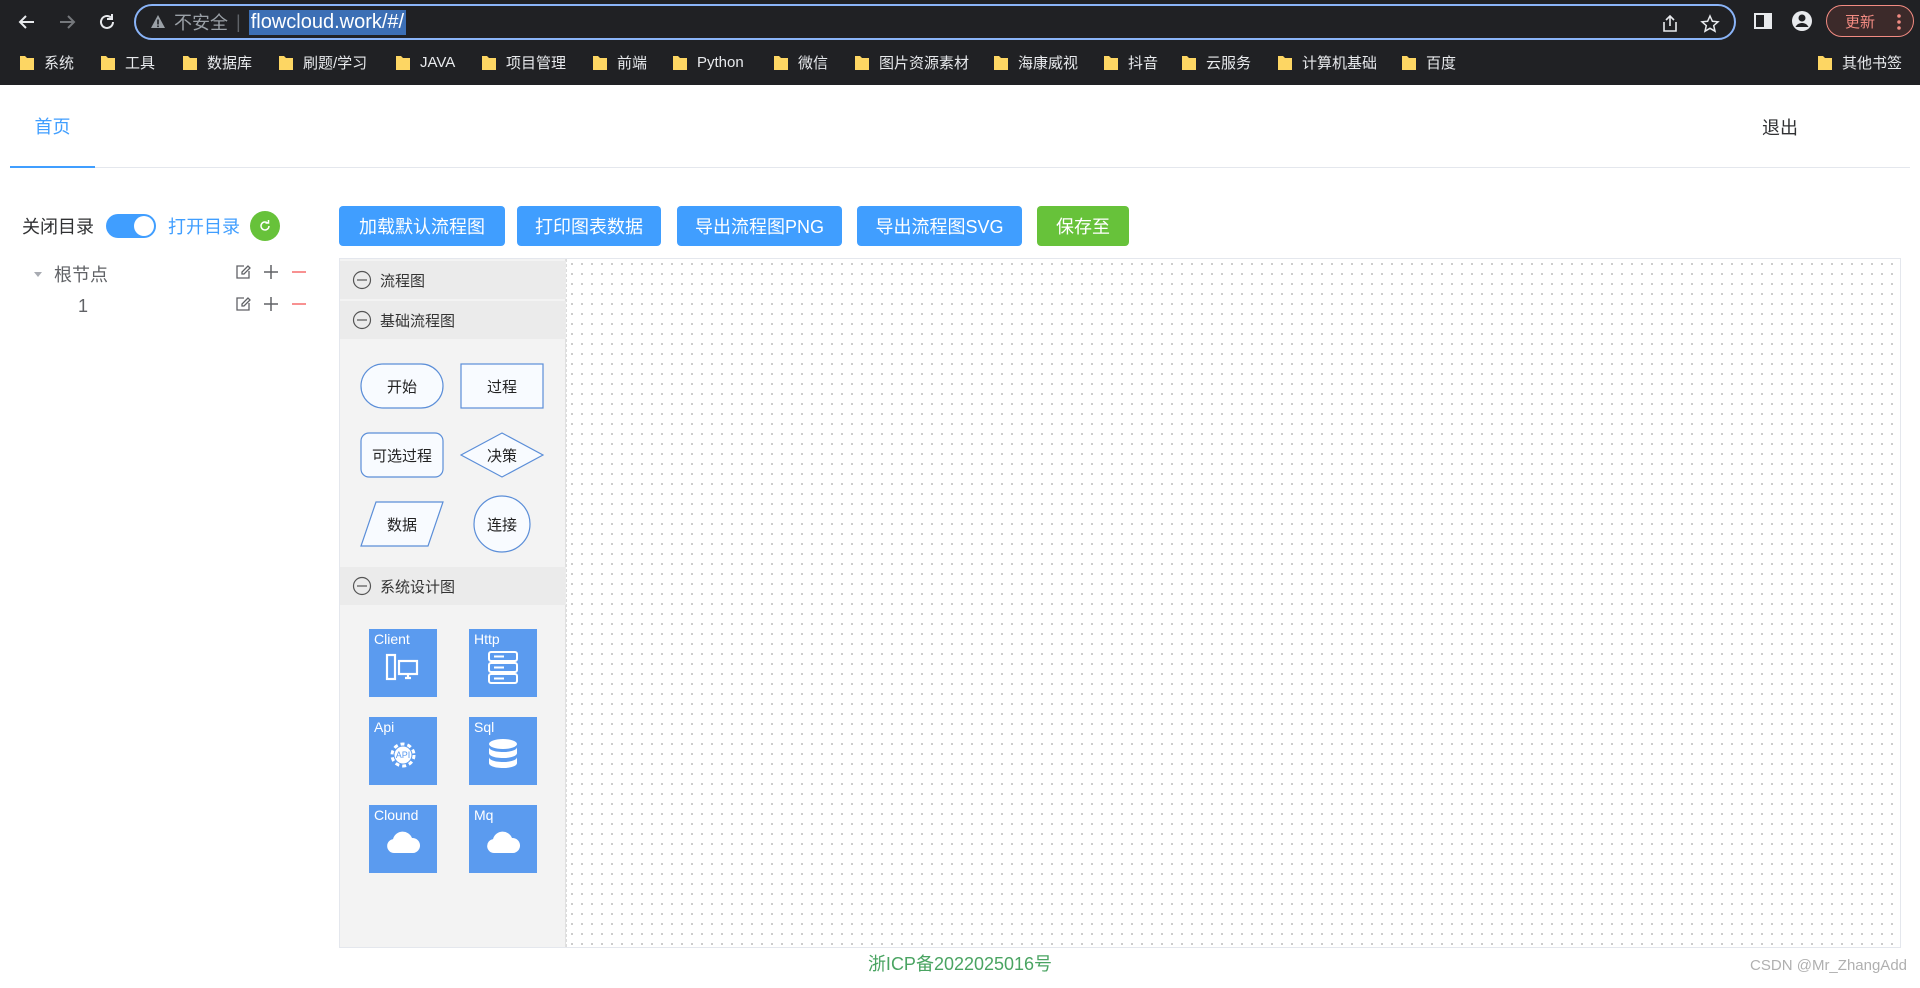 The image size is (1920, 988). What do you see at coordinates (1860, 62) in the screenshot?
I see `other-bookmarks: 其他书签` at bounding box center [1860, 62].